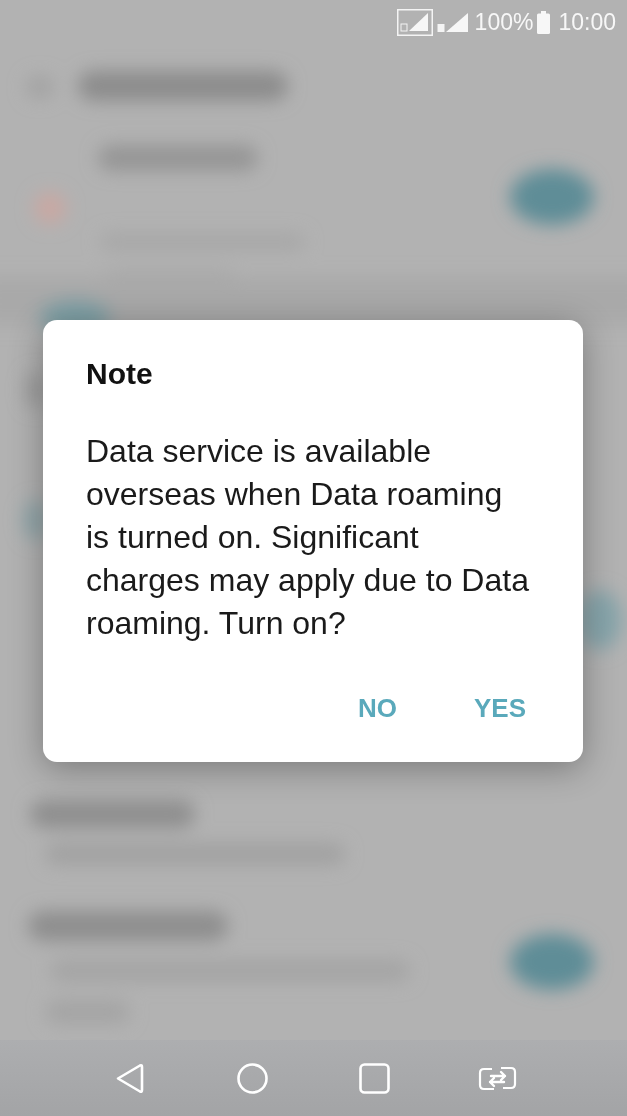  I want to click on dialog-button: YES, so click(499, 708).